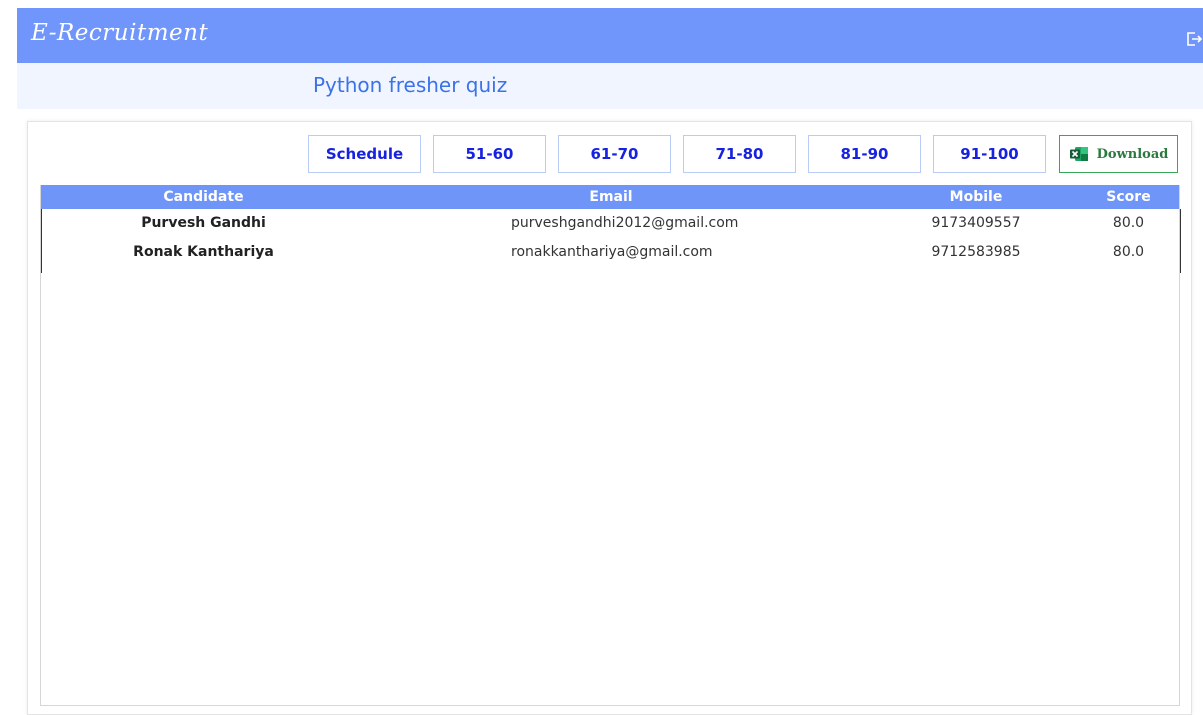 This screenshot has height=715, width=1203. I want to click on logout-icon, so click(1194, 39).